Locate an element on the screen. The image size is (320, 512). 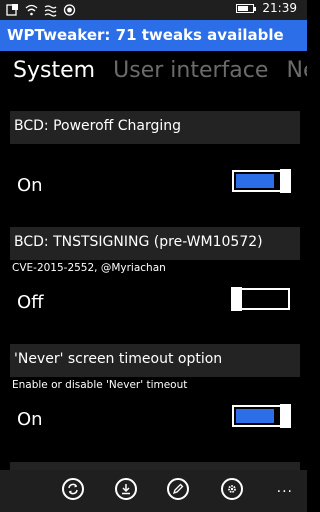
tab-system: System is located at coordinates (54, 70).